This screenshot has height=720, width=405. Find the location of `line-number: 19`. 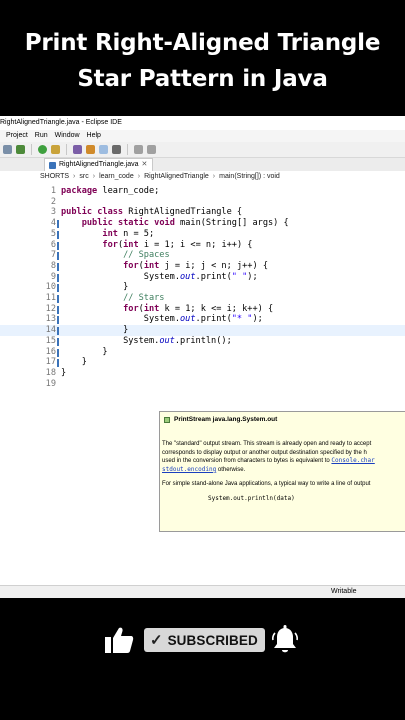

line-number: 19 is located at coordinates (50, 383).